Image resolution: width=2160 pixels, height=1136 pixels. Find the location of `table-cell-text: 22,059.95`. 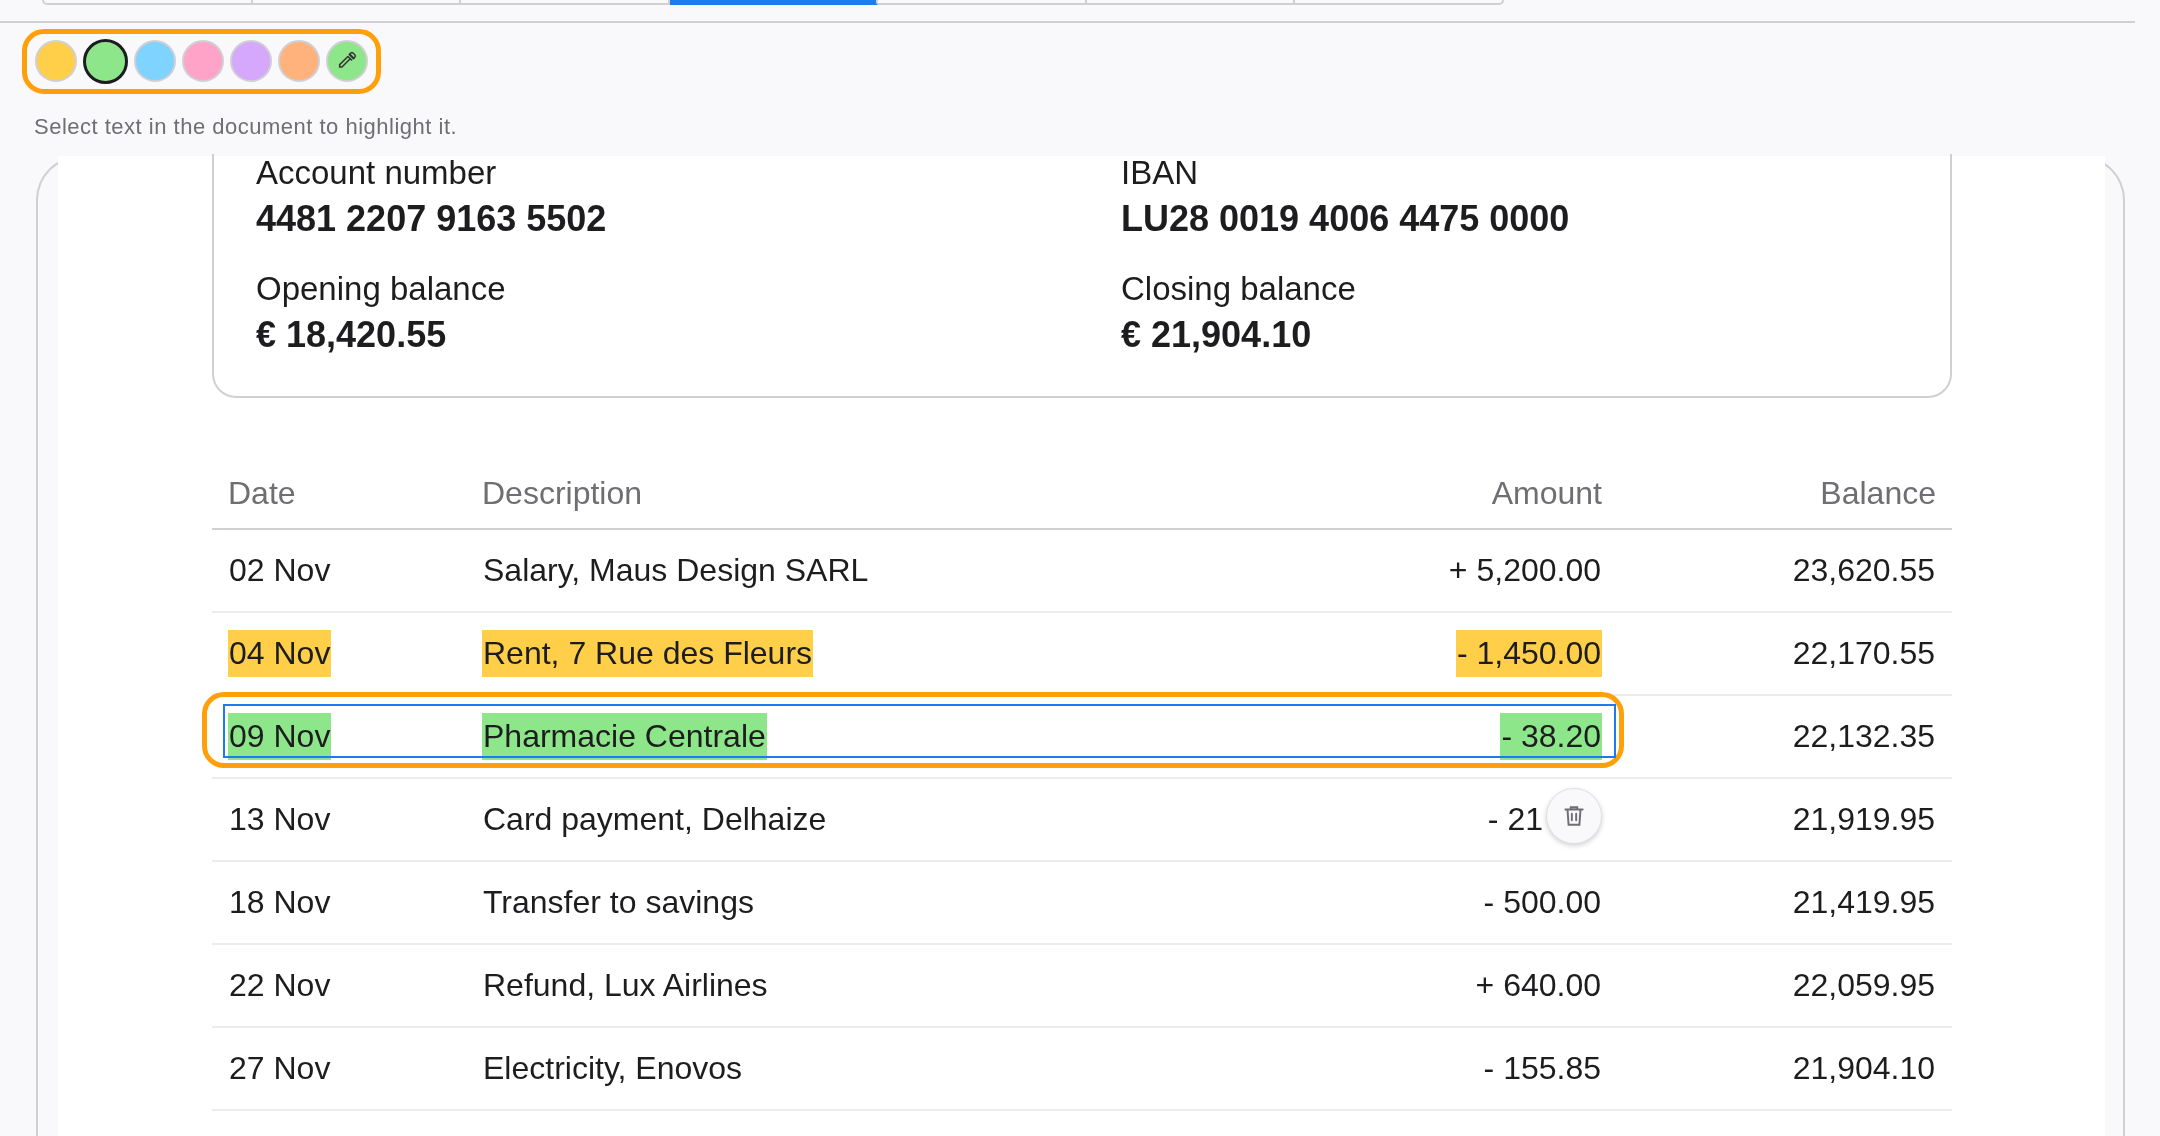

table-cell-text: 22,059.95 is located at coordinates (1863, 985).